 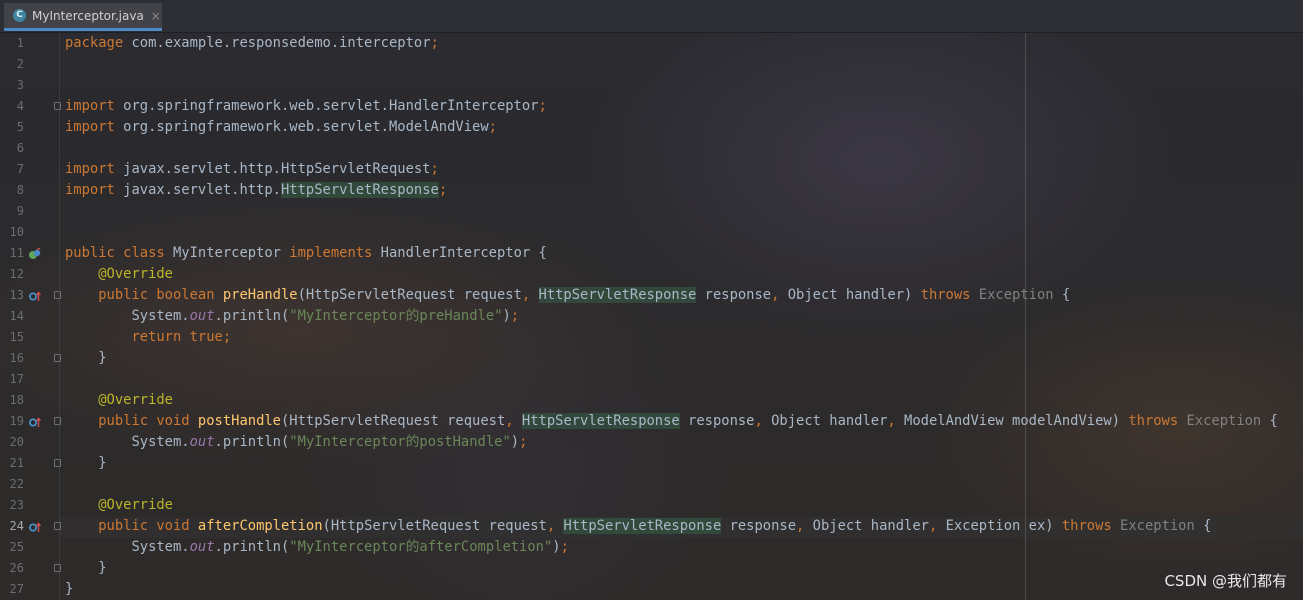 I want to click on line-number: 18, so click(x=16, y=400).